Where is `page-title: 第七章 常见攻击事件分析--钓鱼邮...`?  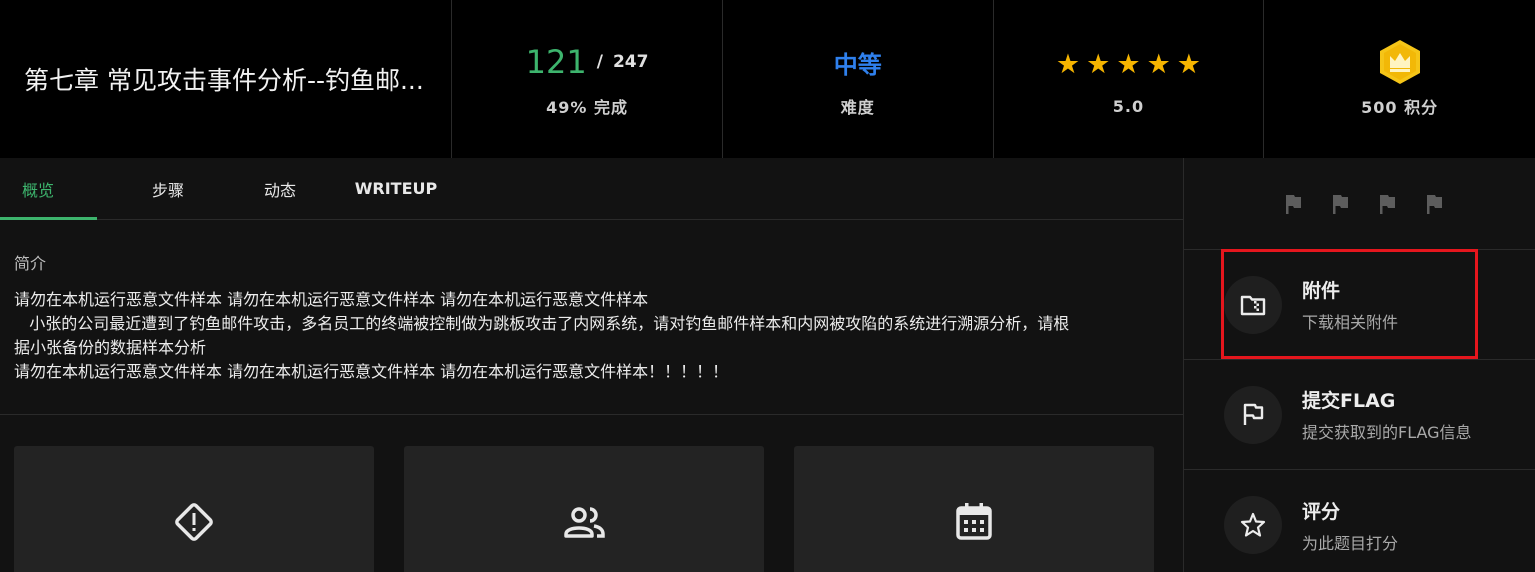
page-title: 第七章 常见攻击事件分析--钓鱼邮... is located at coordinates (224, 80).